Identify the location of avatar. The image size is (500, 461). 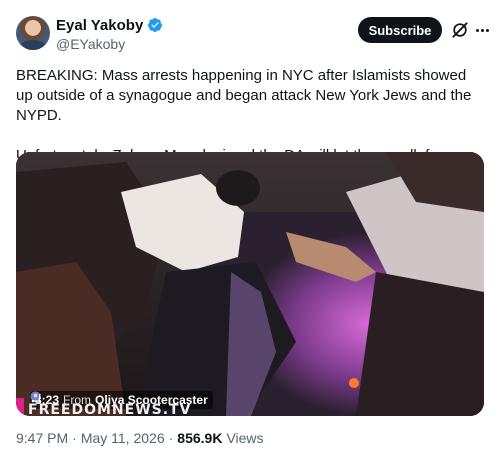
(33, 33).